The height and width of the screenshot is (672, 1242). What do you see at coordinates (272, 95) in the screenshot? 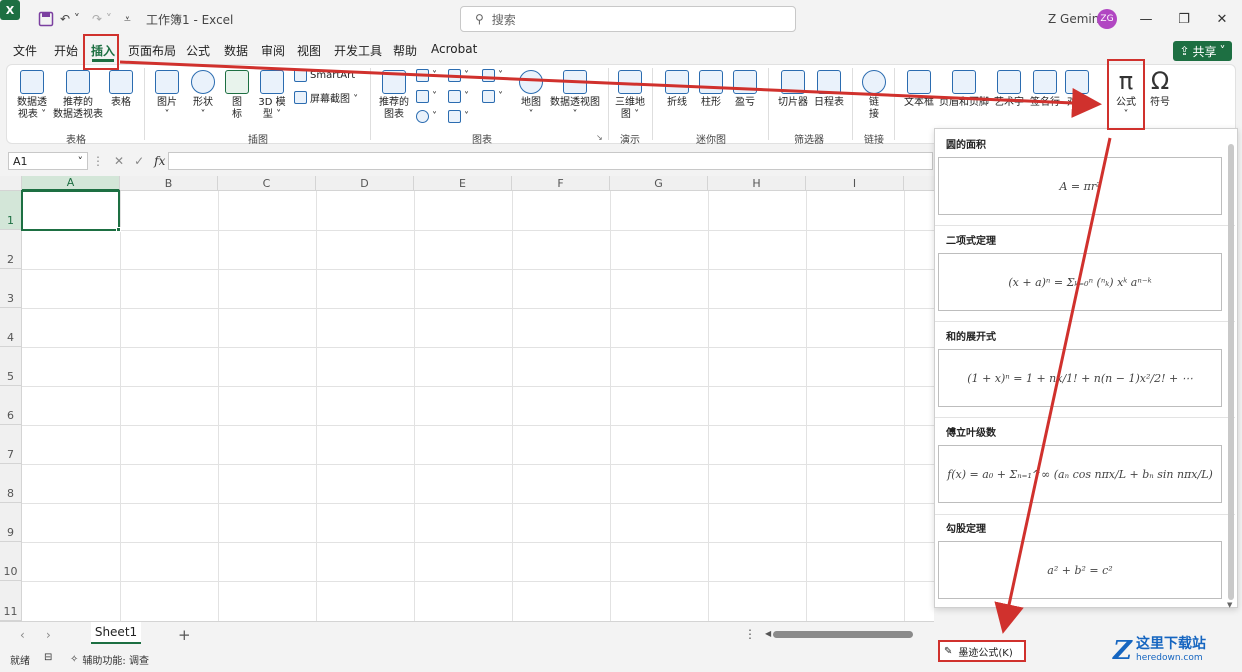
I see `3d-models-button: 3D 模 型 ˅` at bounding box center [272, 95].